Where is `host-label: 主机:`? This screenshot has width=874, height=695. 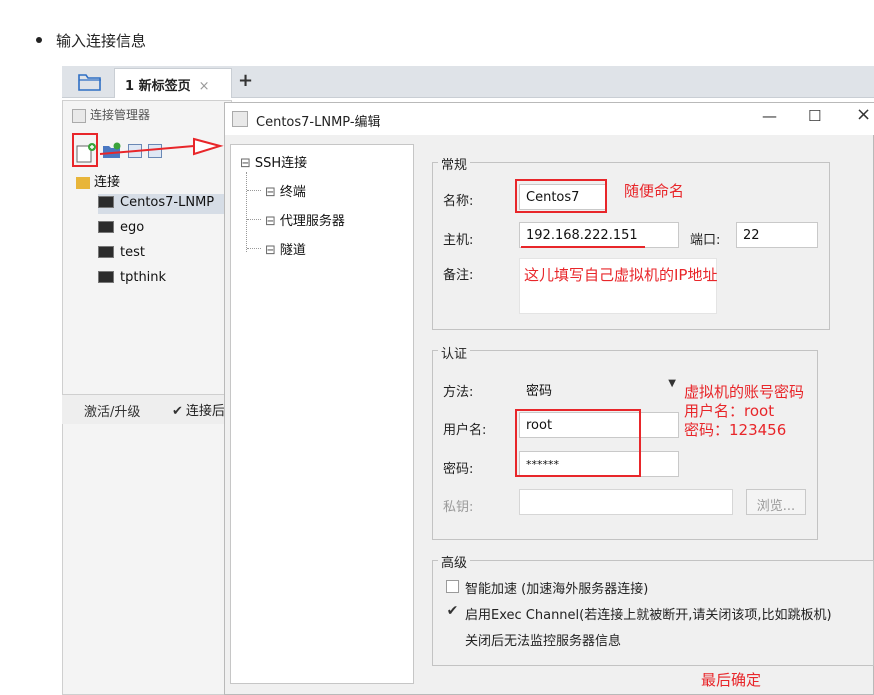 host-label: 主机: is located at coordinates (458, 240).